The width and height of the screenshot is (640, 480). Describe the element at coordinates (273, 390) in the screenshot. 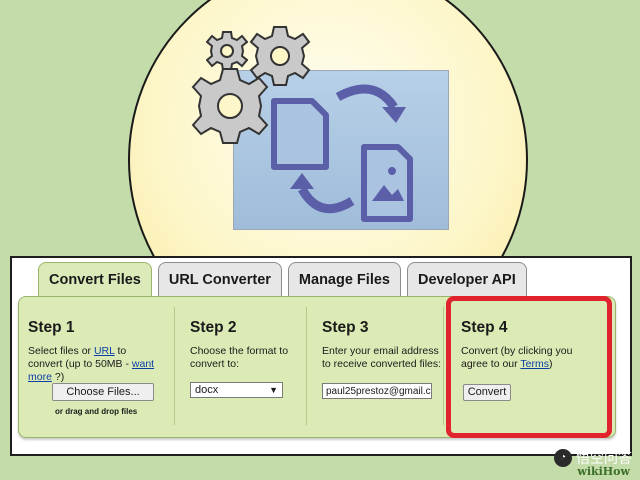

I see `chevron-down-icon: ▼` at that location.